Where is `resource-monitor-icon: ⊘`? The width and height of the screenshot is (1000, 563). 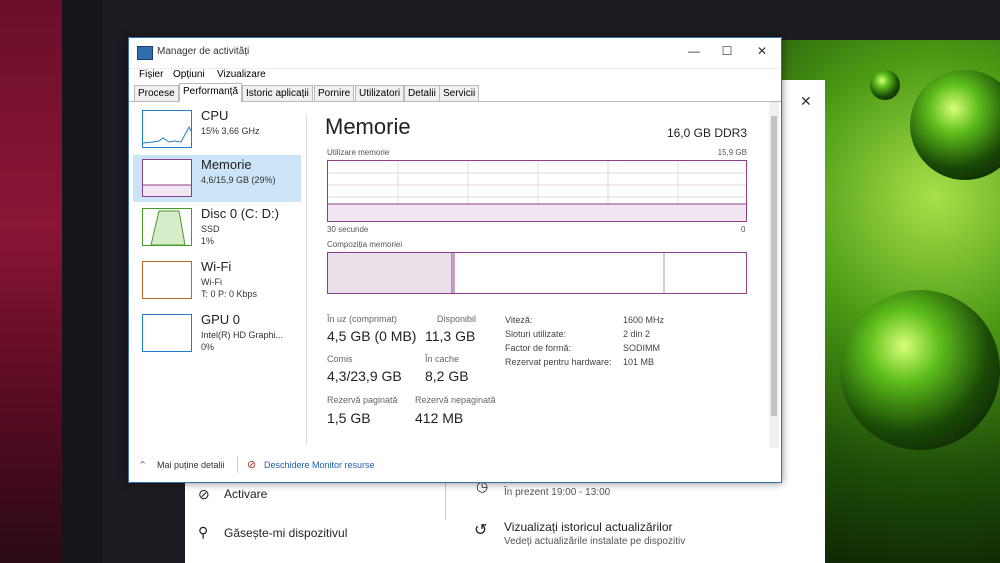
resource-monitor-icon: ⊘ is located at coordinates (252, 465).